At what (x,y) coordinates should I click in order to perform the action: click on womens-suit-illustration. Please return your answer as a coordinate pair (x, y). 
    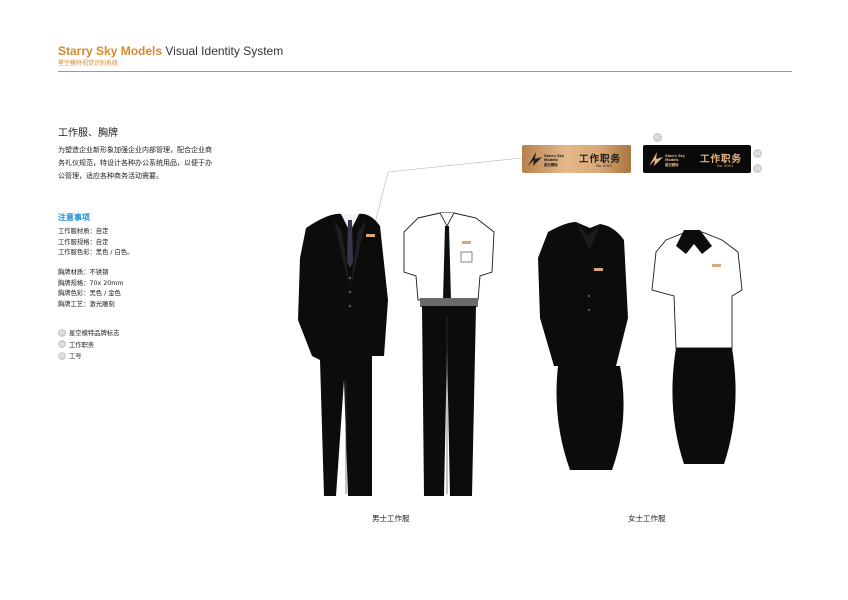
    Looking at the image, I should click on (583, 346).